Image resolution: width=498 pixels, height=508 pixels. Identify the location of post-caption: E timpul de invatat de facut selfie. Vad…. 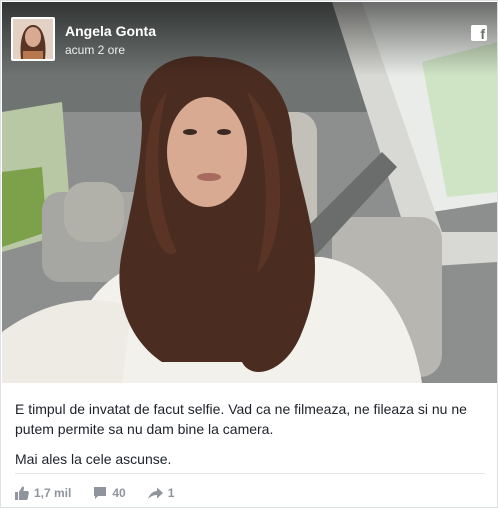
(250, 439).